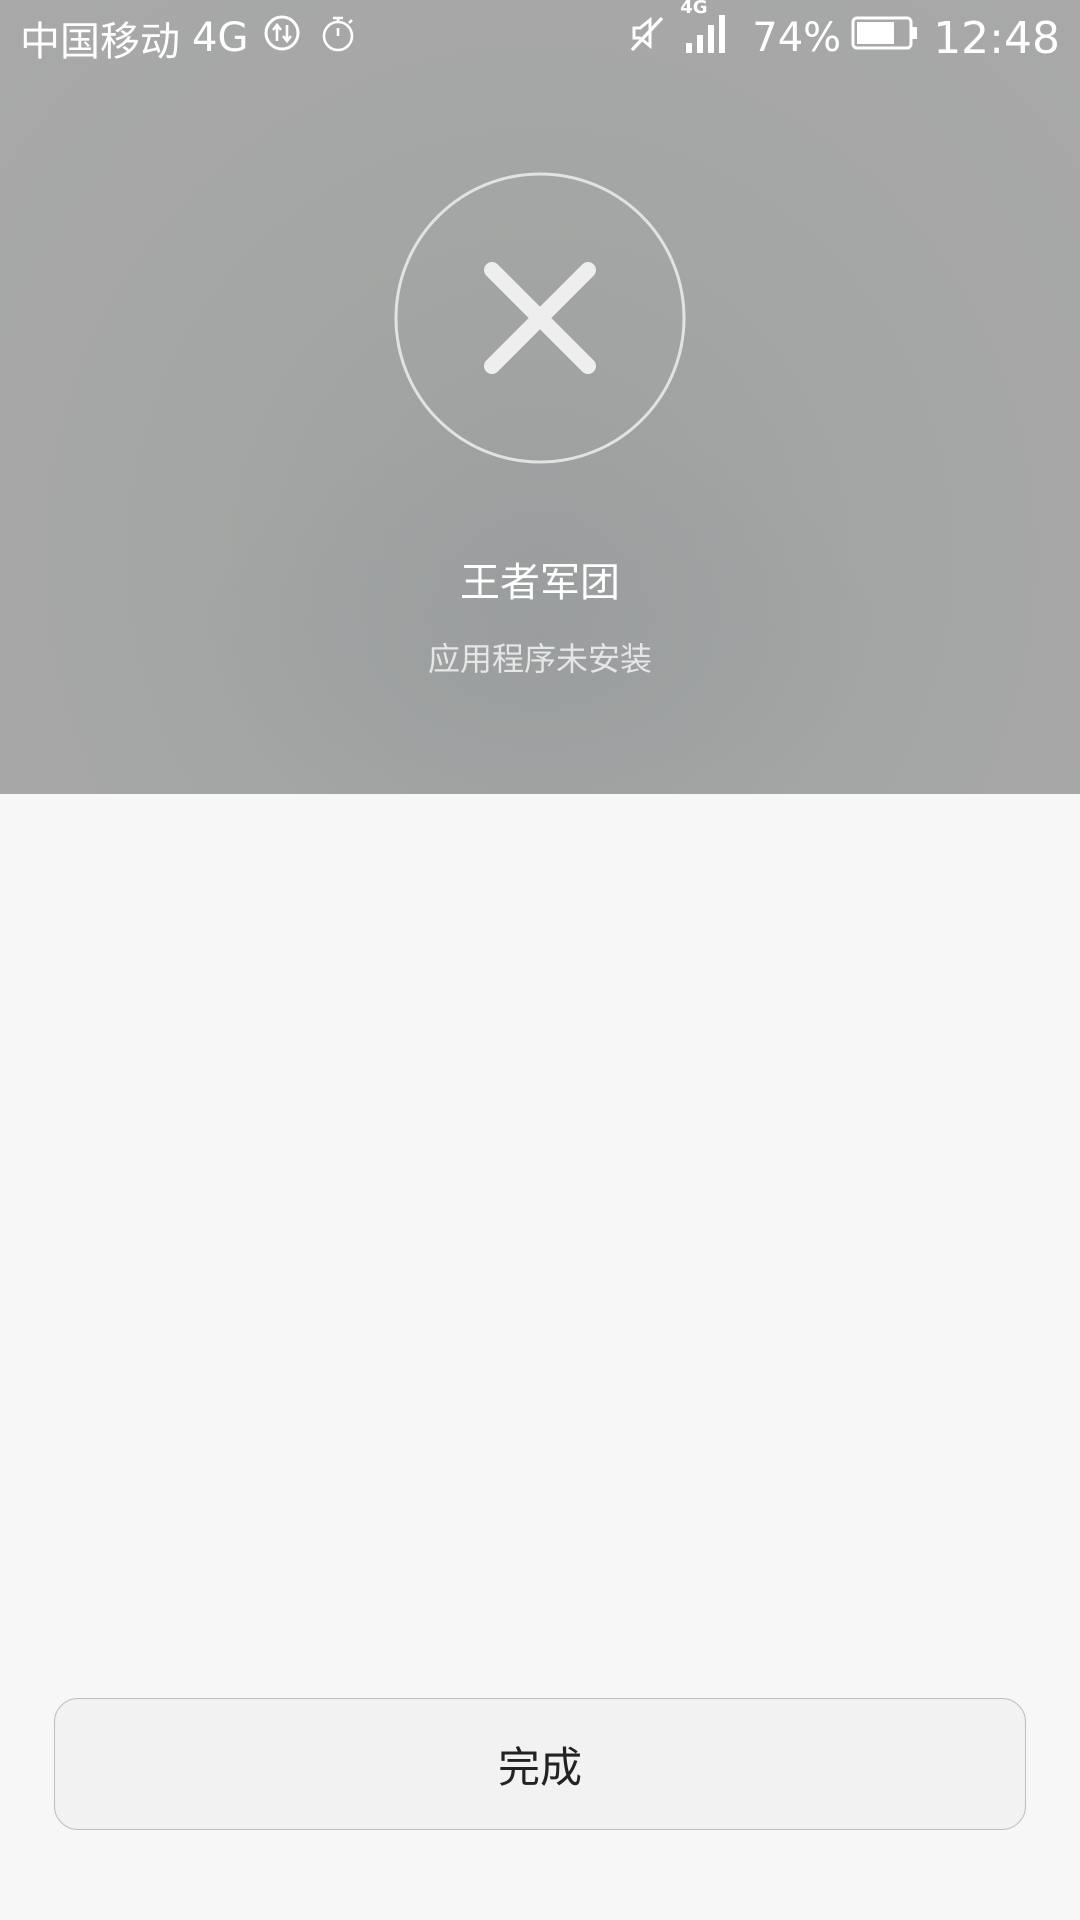  I want to click on install-failed-indicator, so click(540, 318).